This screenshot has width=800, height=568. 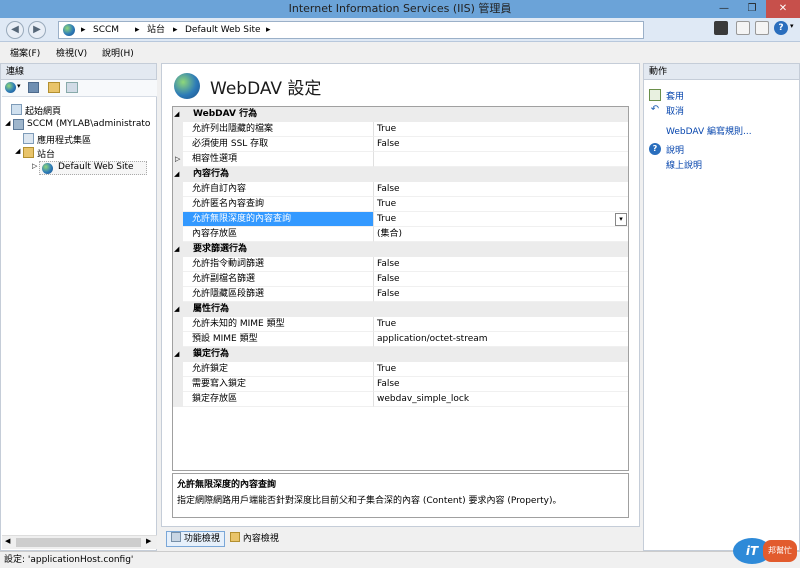 What do you see at coordinates (72, 87) in the screenshot?
I see `remove-connection-icon` at bounding box center [72, 87].